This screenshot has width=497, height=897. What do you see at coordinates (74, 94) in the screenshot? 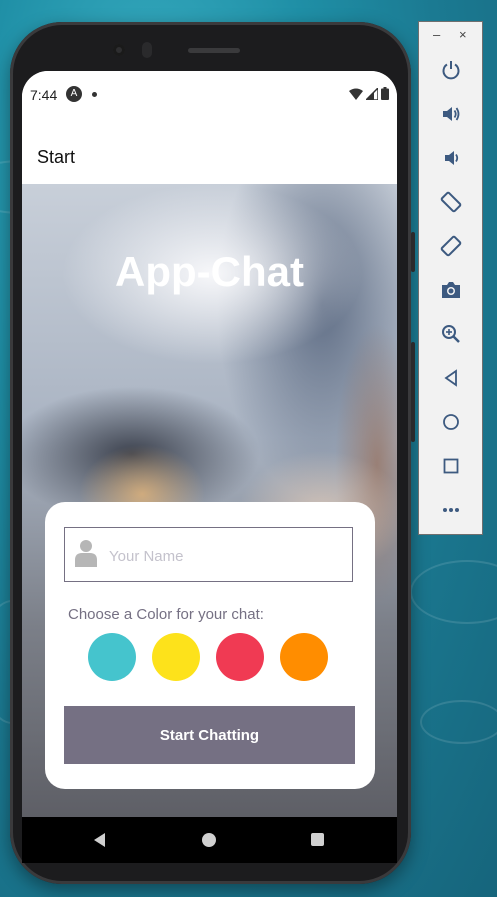
I see `notification-icon: A` at bounding box center [74, 94].